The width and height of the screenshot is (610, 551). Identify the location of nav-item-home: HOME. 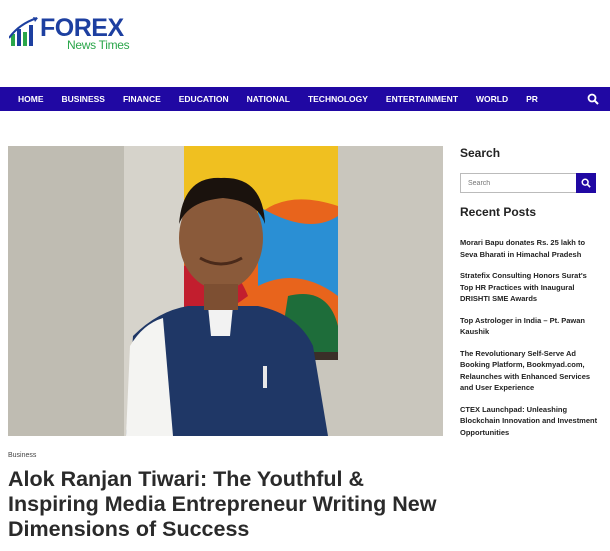
(31, 99).